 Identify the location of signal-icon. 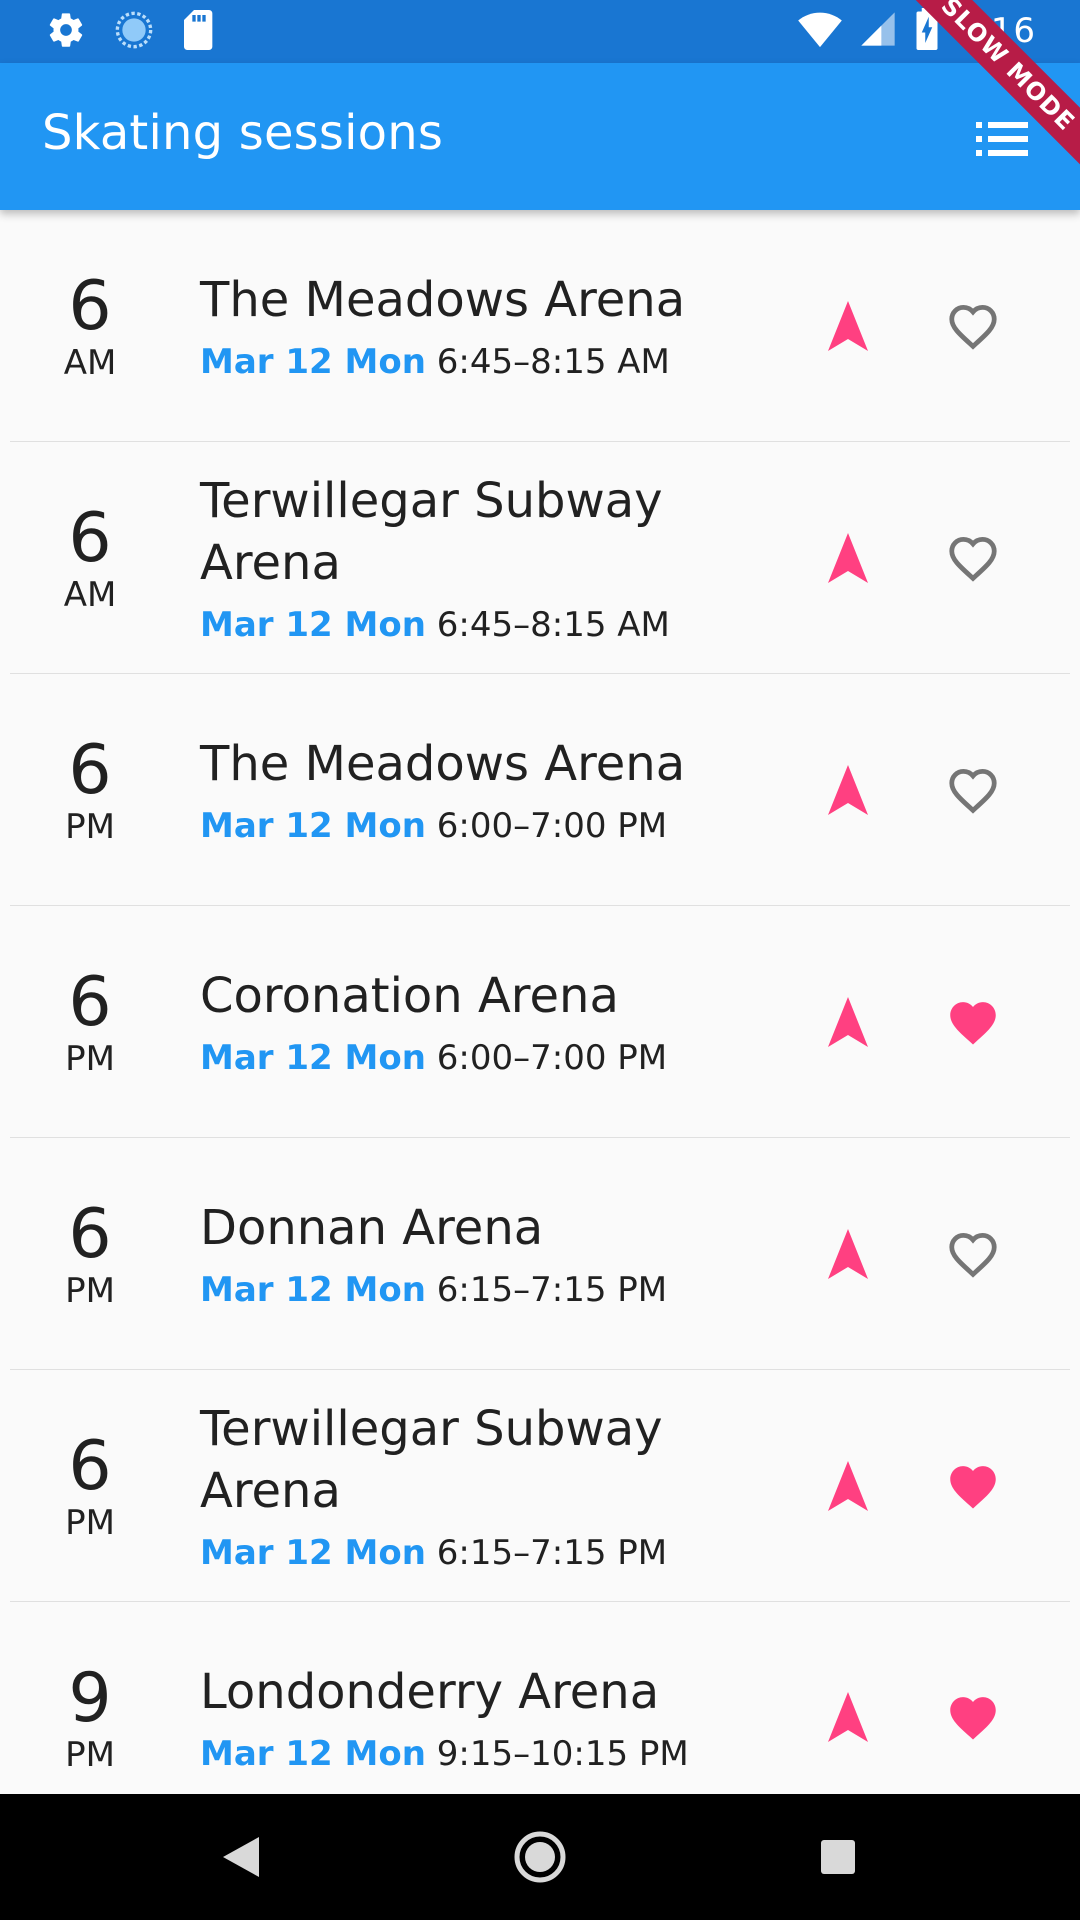
(878, 31).